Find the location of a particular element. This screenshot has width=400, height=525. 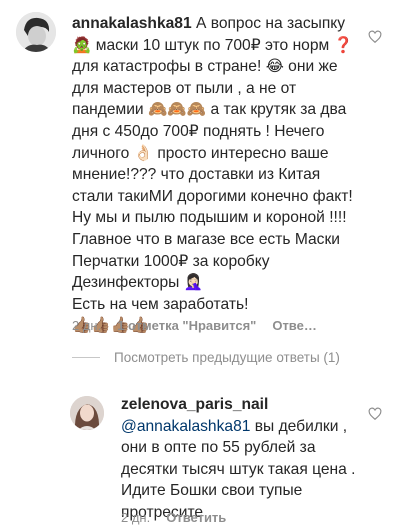

comment-username: annakalashka81 is located at coordinates (132, 23).